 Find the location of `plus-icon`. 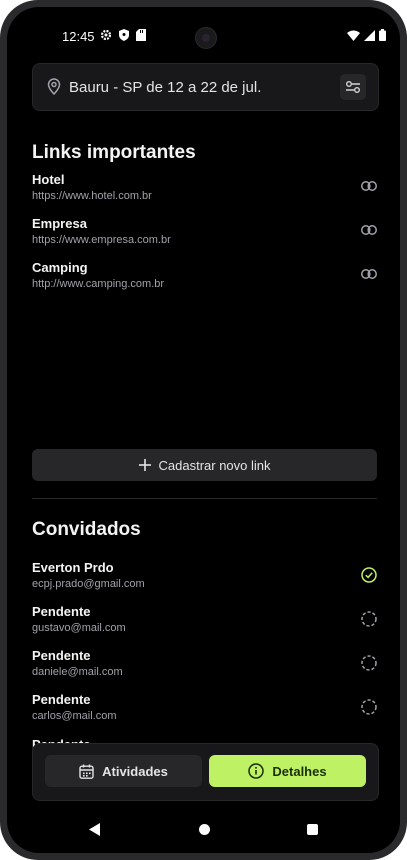

plus-icon is located at coordinates (144, 465).